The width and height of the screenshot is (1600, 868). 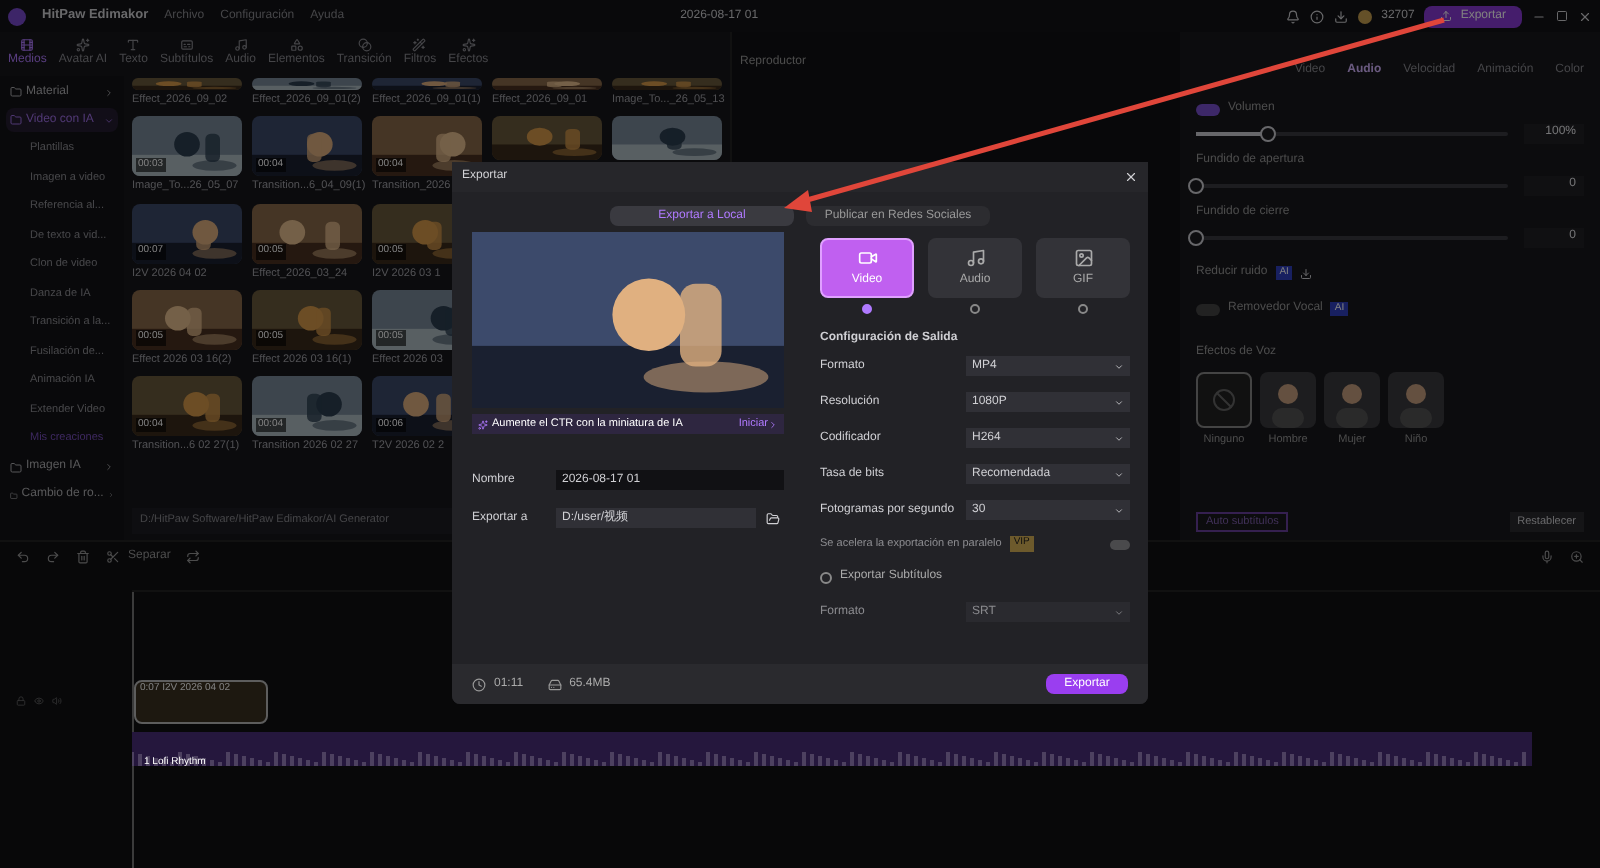 I want to click on loop-icon, so click(x=193, y=557).